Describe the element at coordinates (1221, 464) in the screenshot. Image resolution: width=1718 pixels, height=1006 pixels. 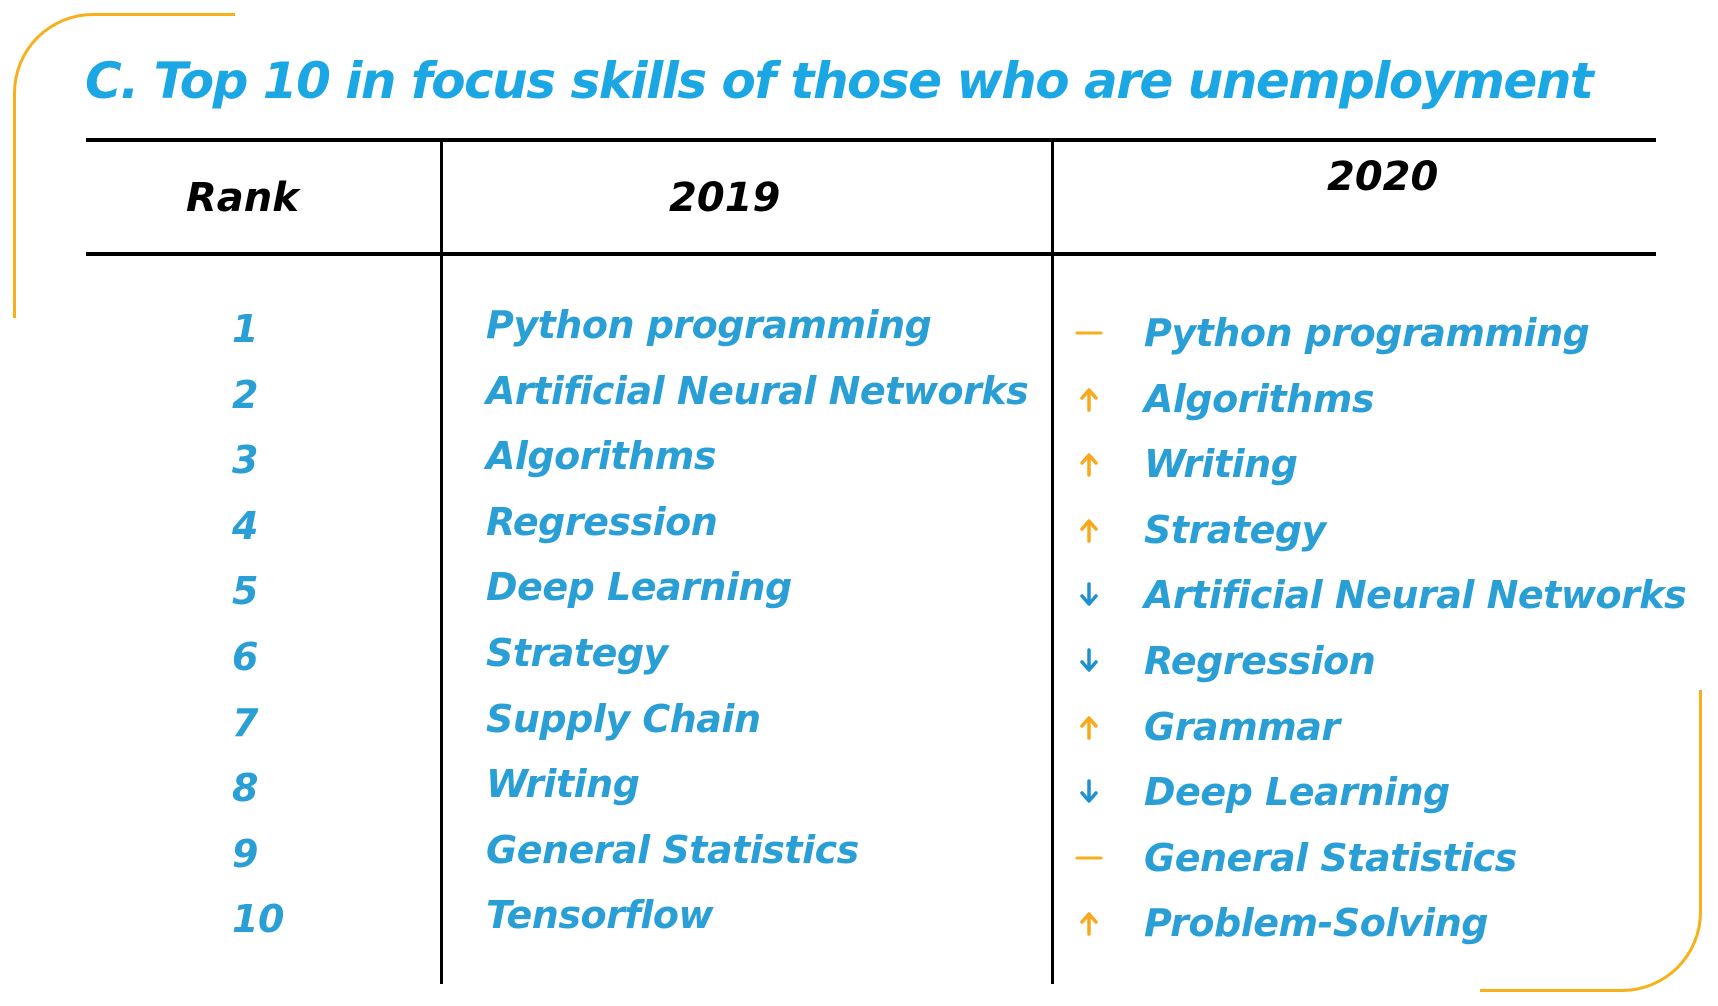
I see `skill-2020-cell: Writing` at that location.